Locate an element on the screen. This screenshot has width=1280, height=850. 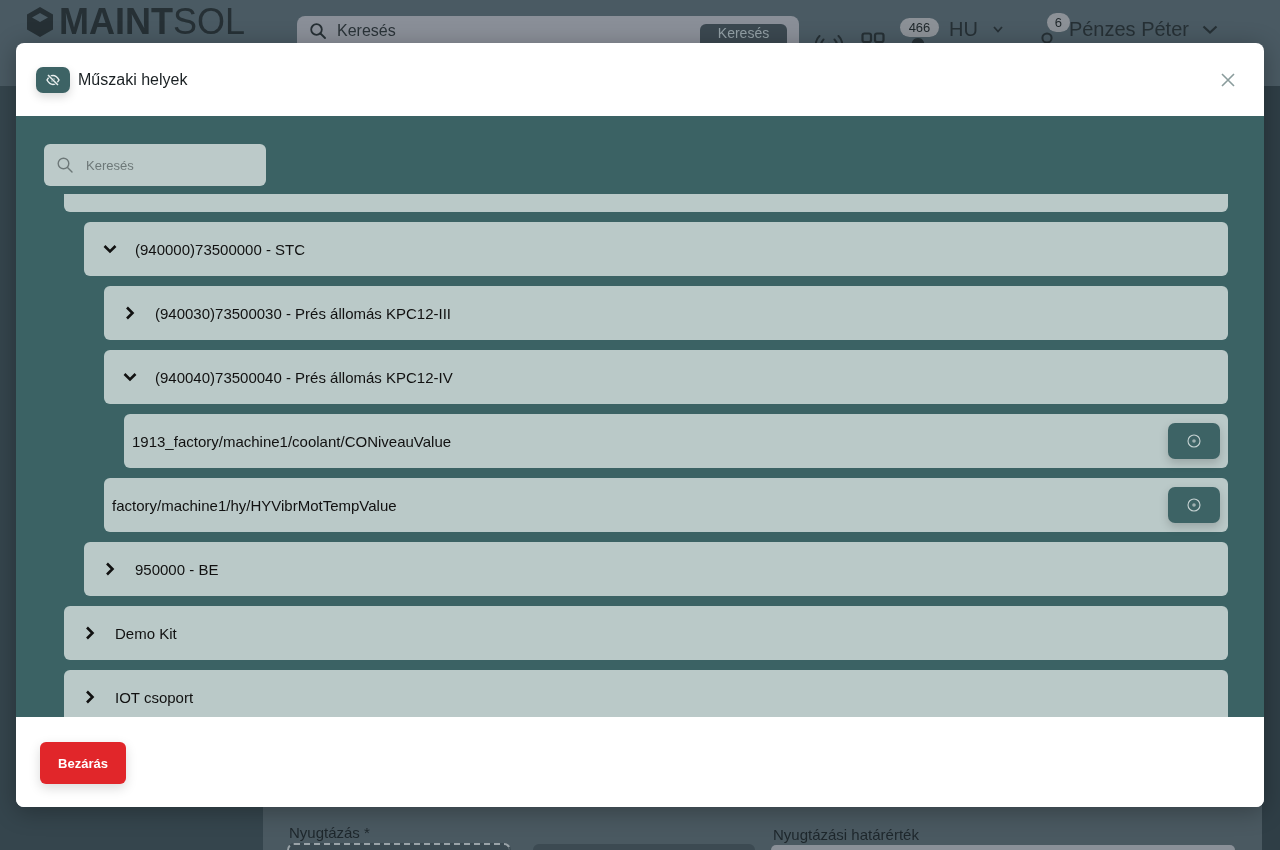
tree-row: (940000)73500000 - STC is located at coordinates (656, 249).